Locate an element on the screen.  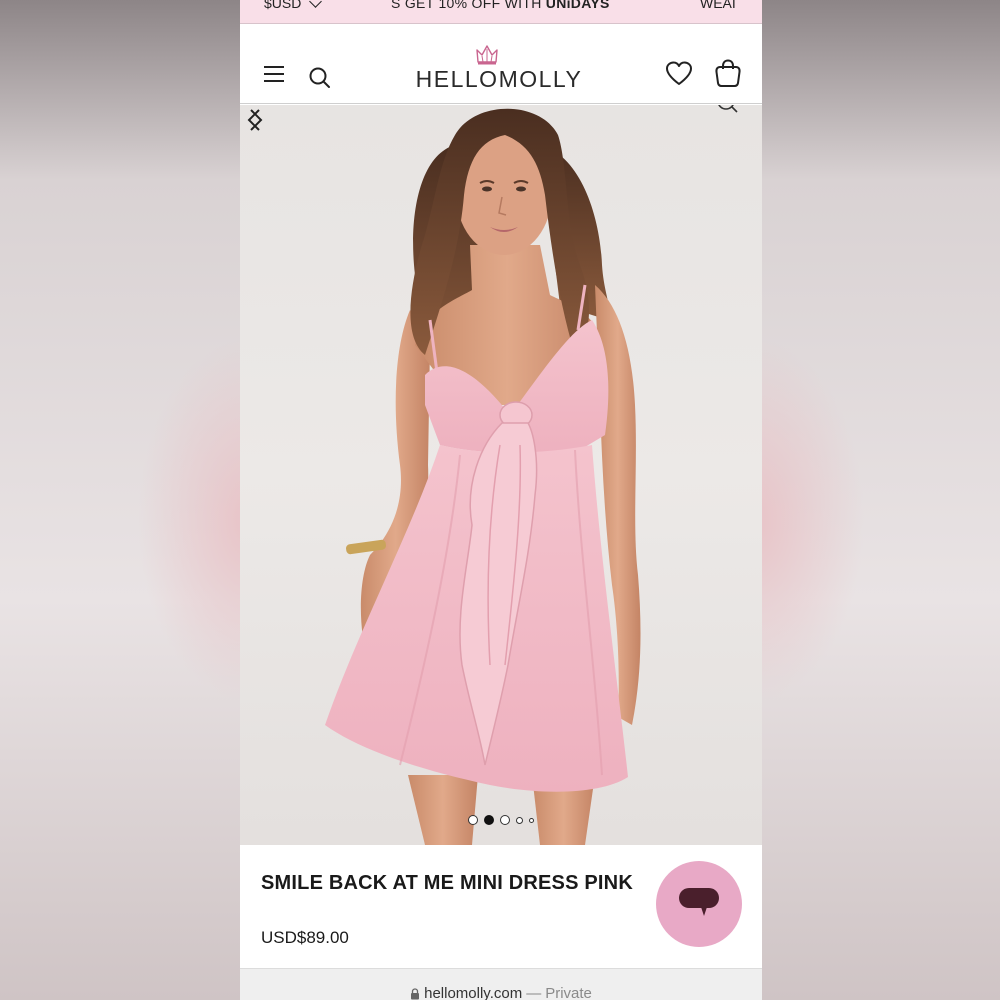
promo-message-text: S GET 10% OFF WITH is located at coordinates (468, 5).